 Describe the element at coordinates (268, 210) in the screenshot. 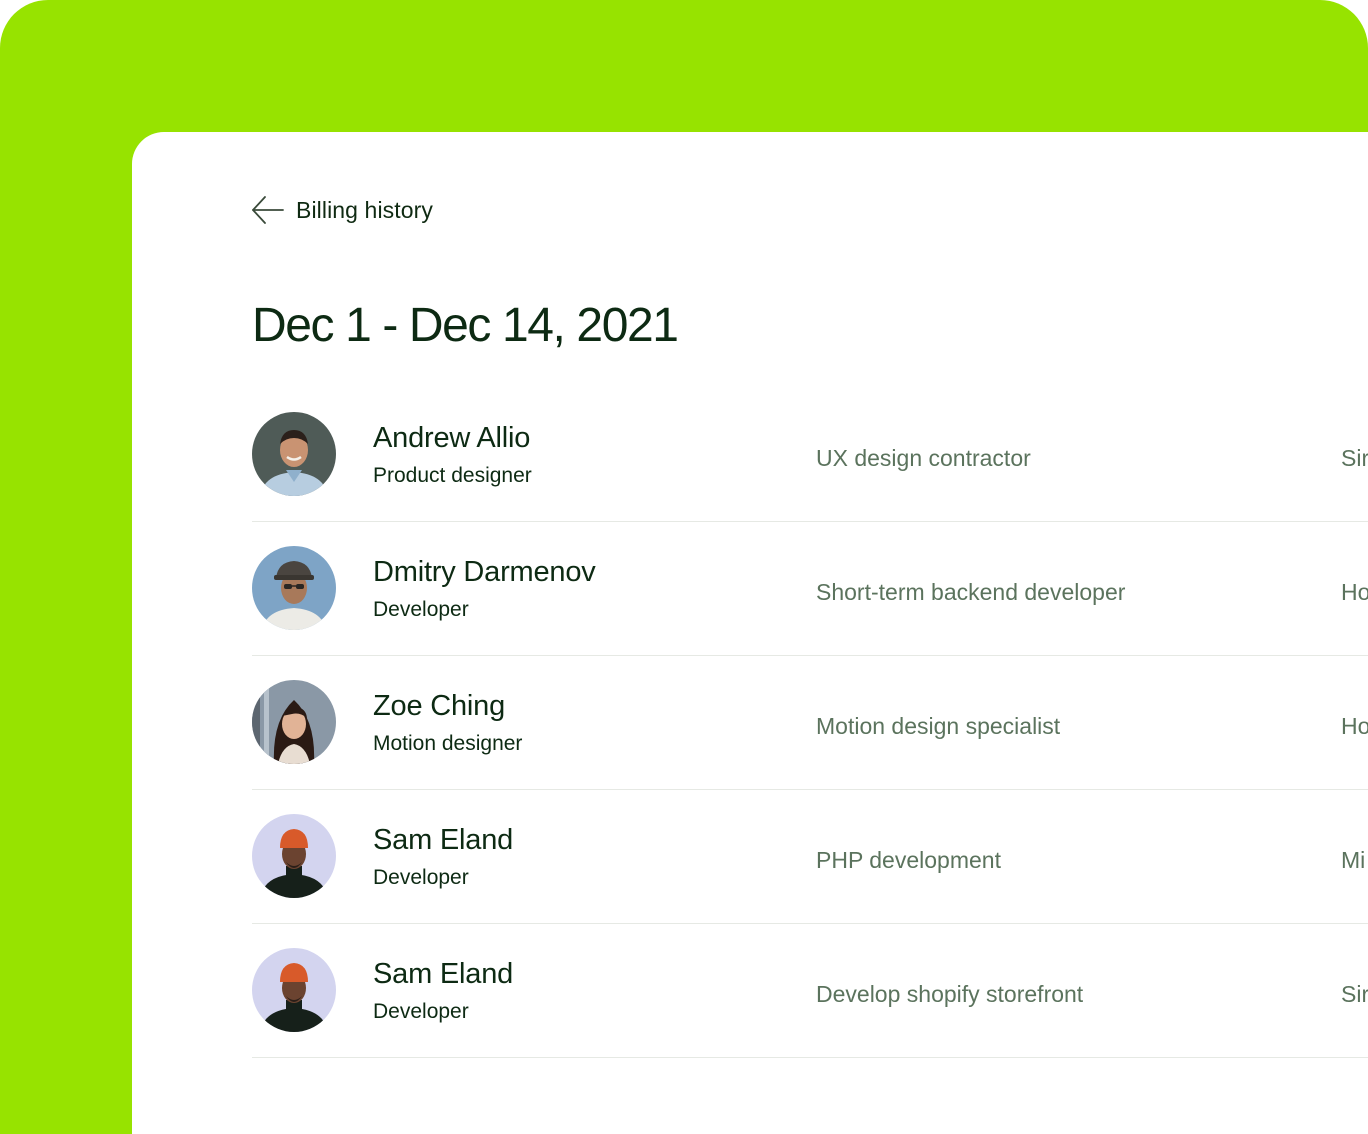

I see `arrow-left-icon` at that location.